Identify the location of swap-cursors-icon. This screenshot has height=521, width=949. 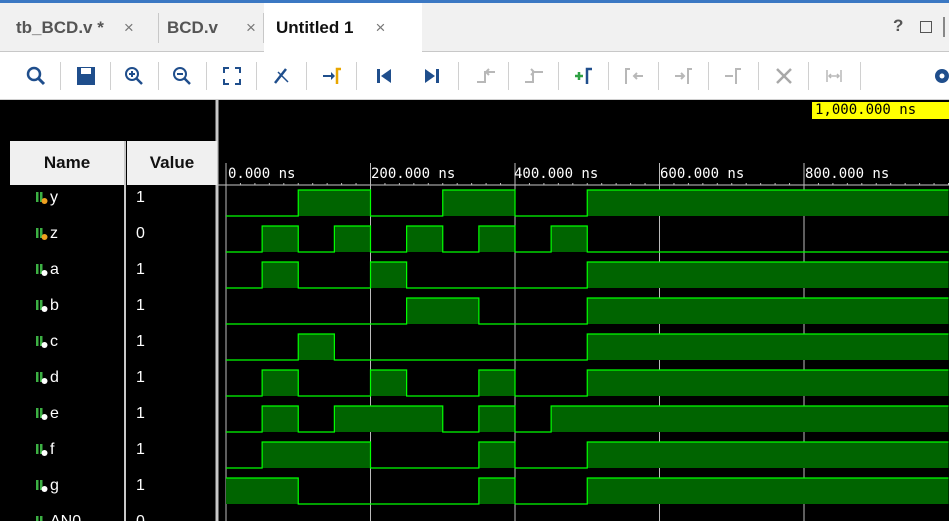
(734, 76).